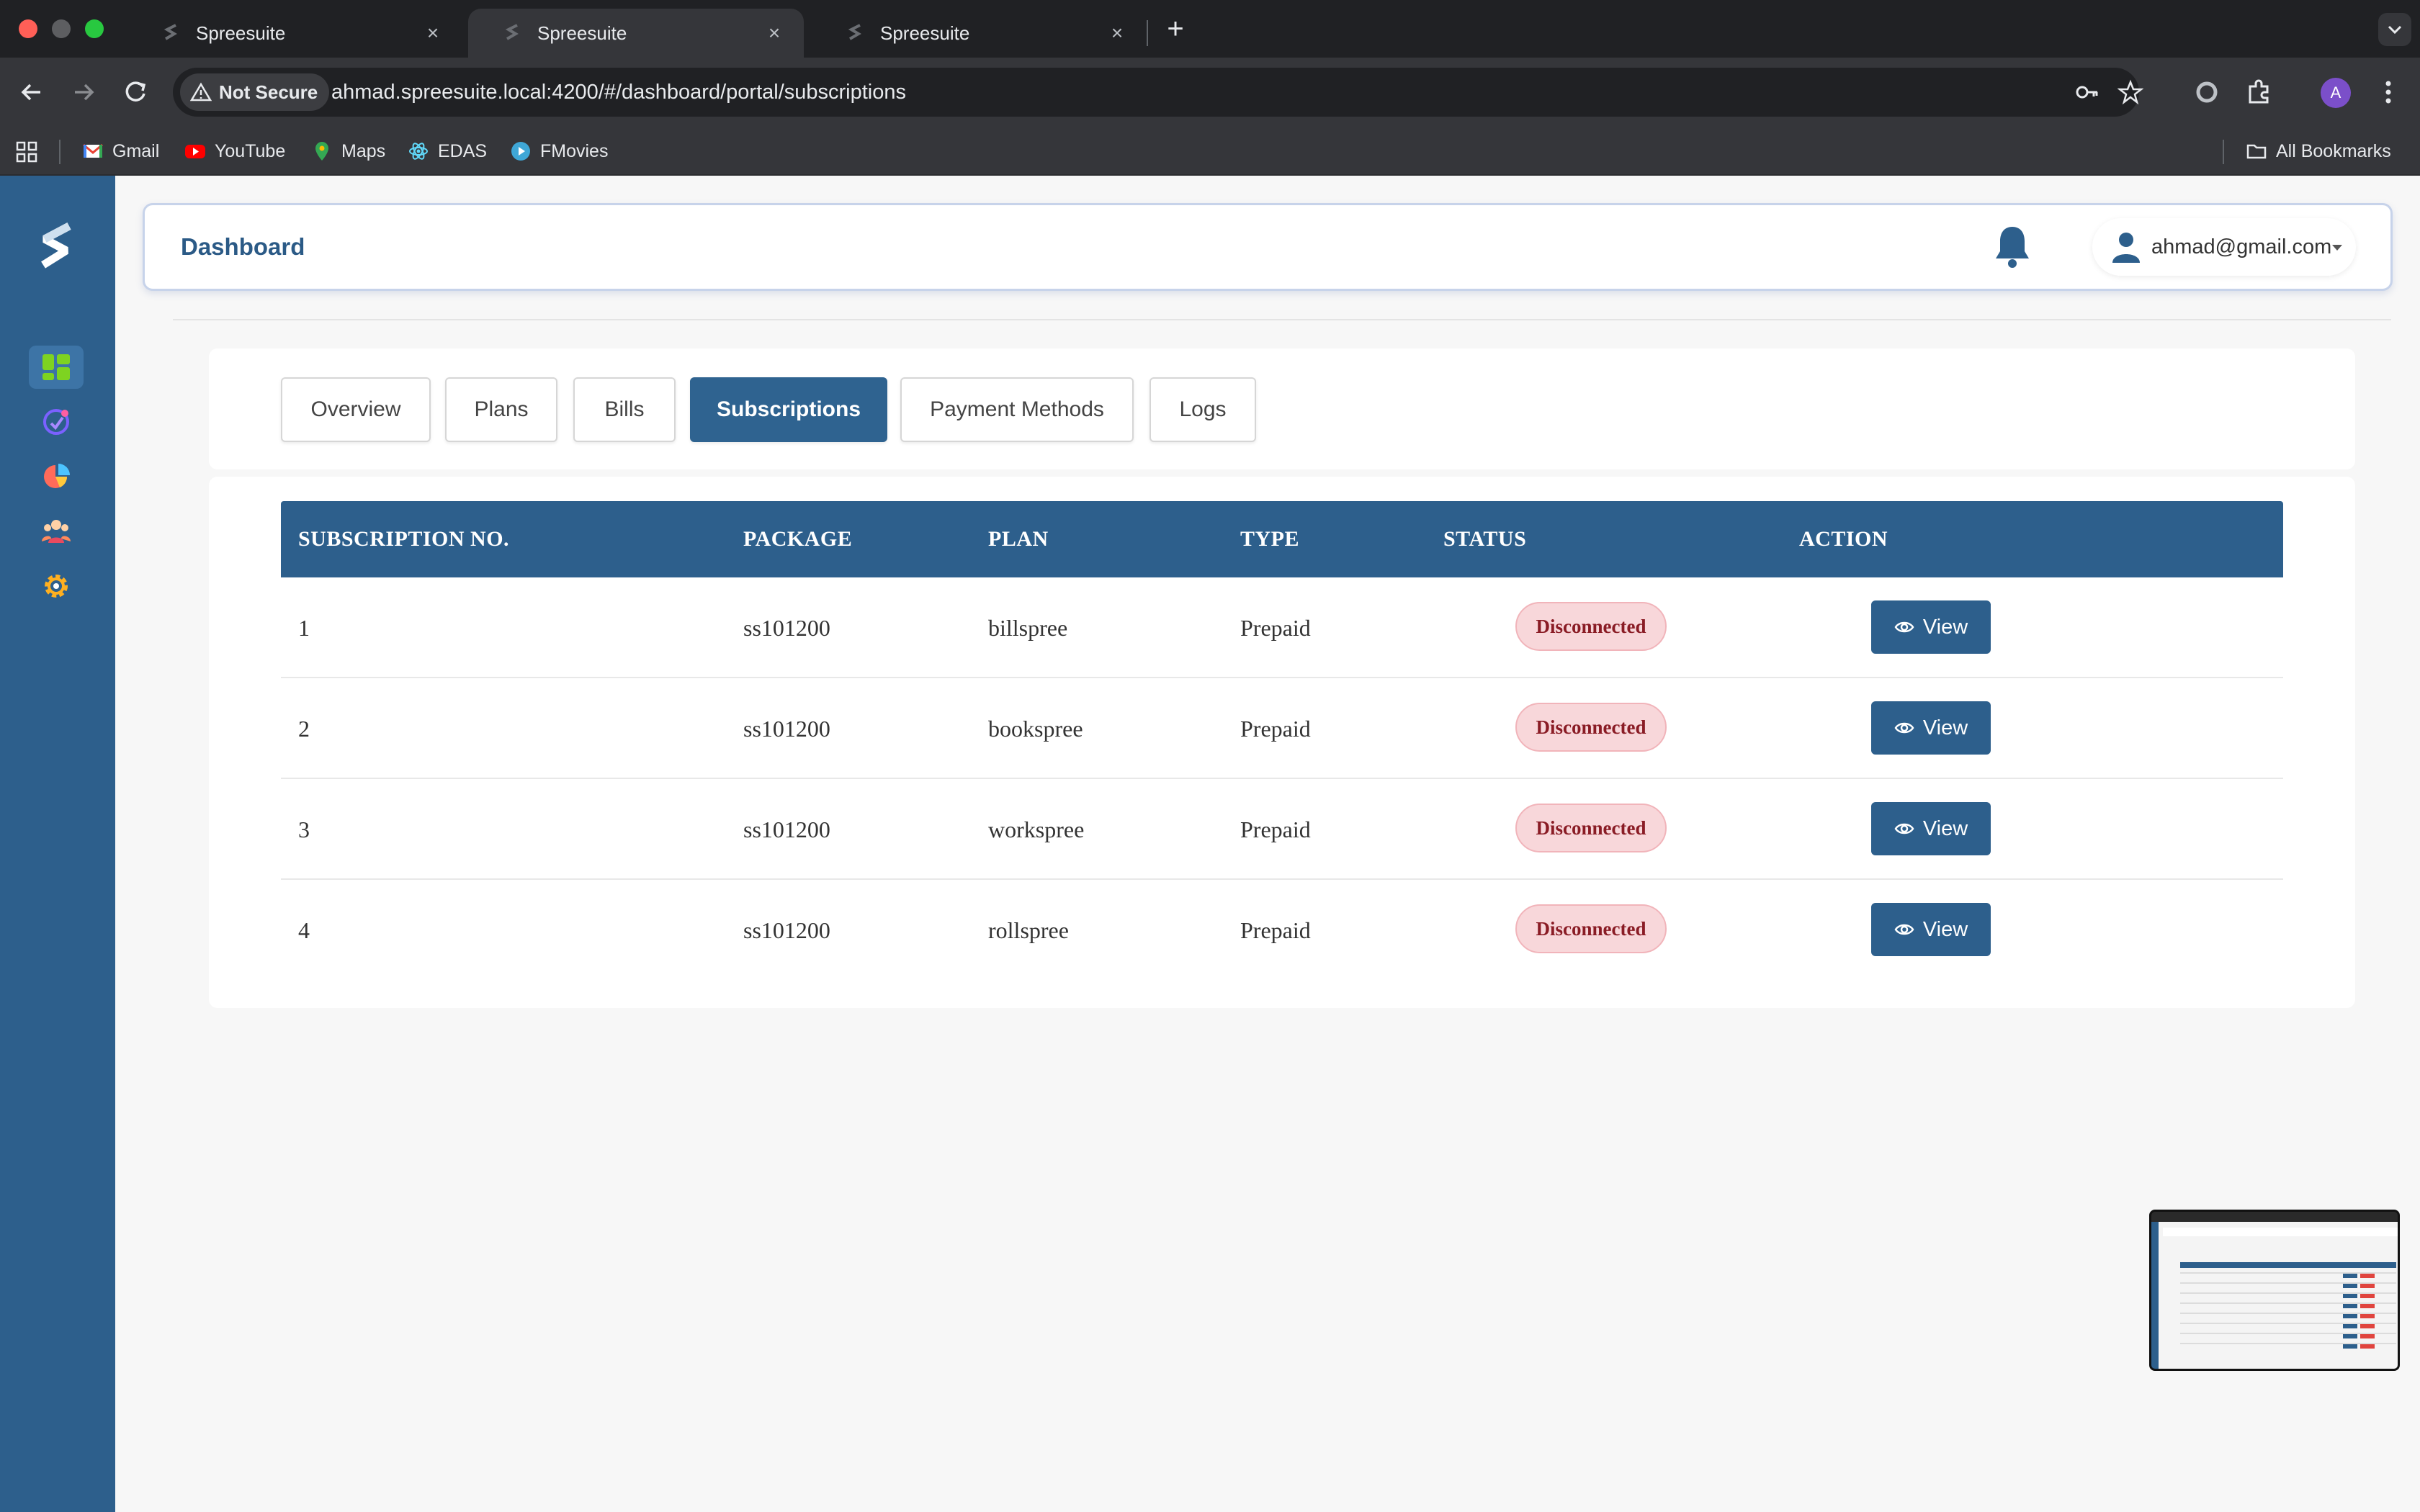  Describe the element at coordinates (61, 28) in the screenshot. I see `minimize-window-button` at that location.